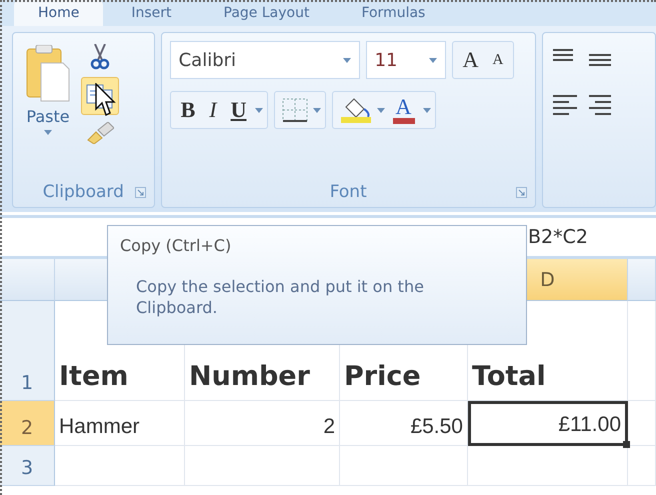 The height and width of the screenshot is (495, 656). What do you see at coordinates (348, 192) in the screenshot?
I see `group-label: Font` at bounding box center [348, 192].